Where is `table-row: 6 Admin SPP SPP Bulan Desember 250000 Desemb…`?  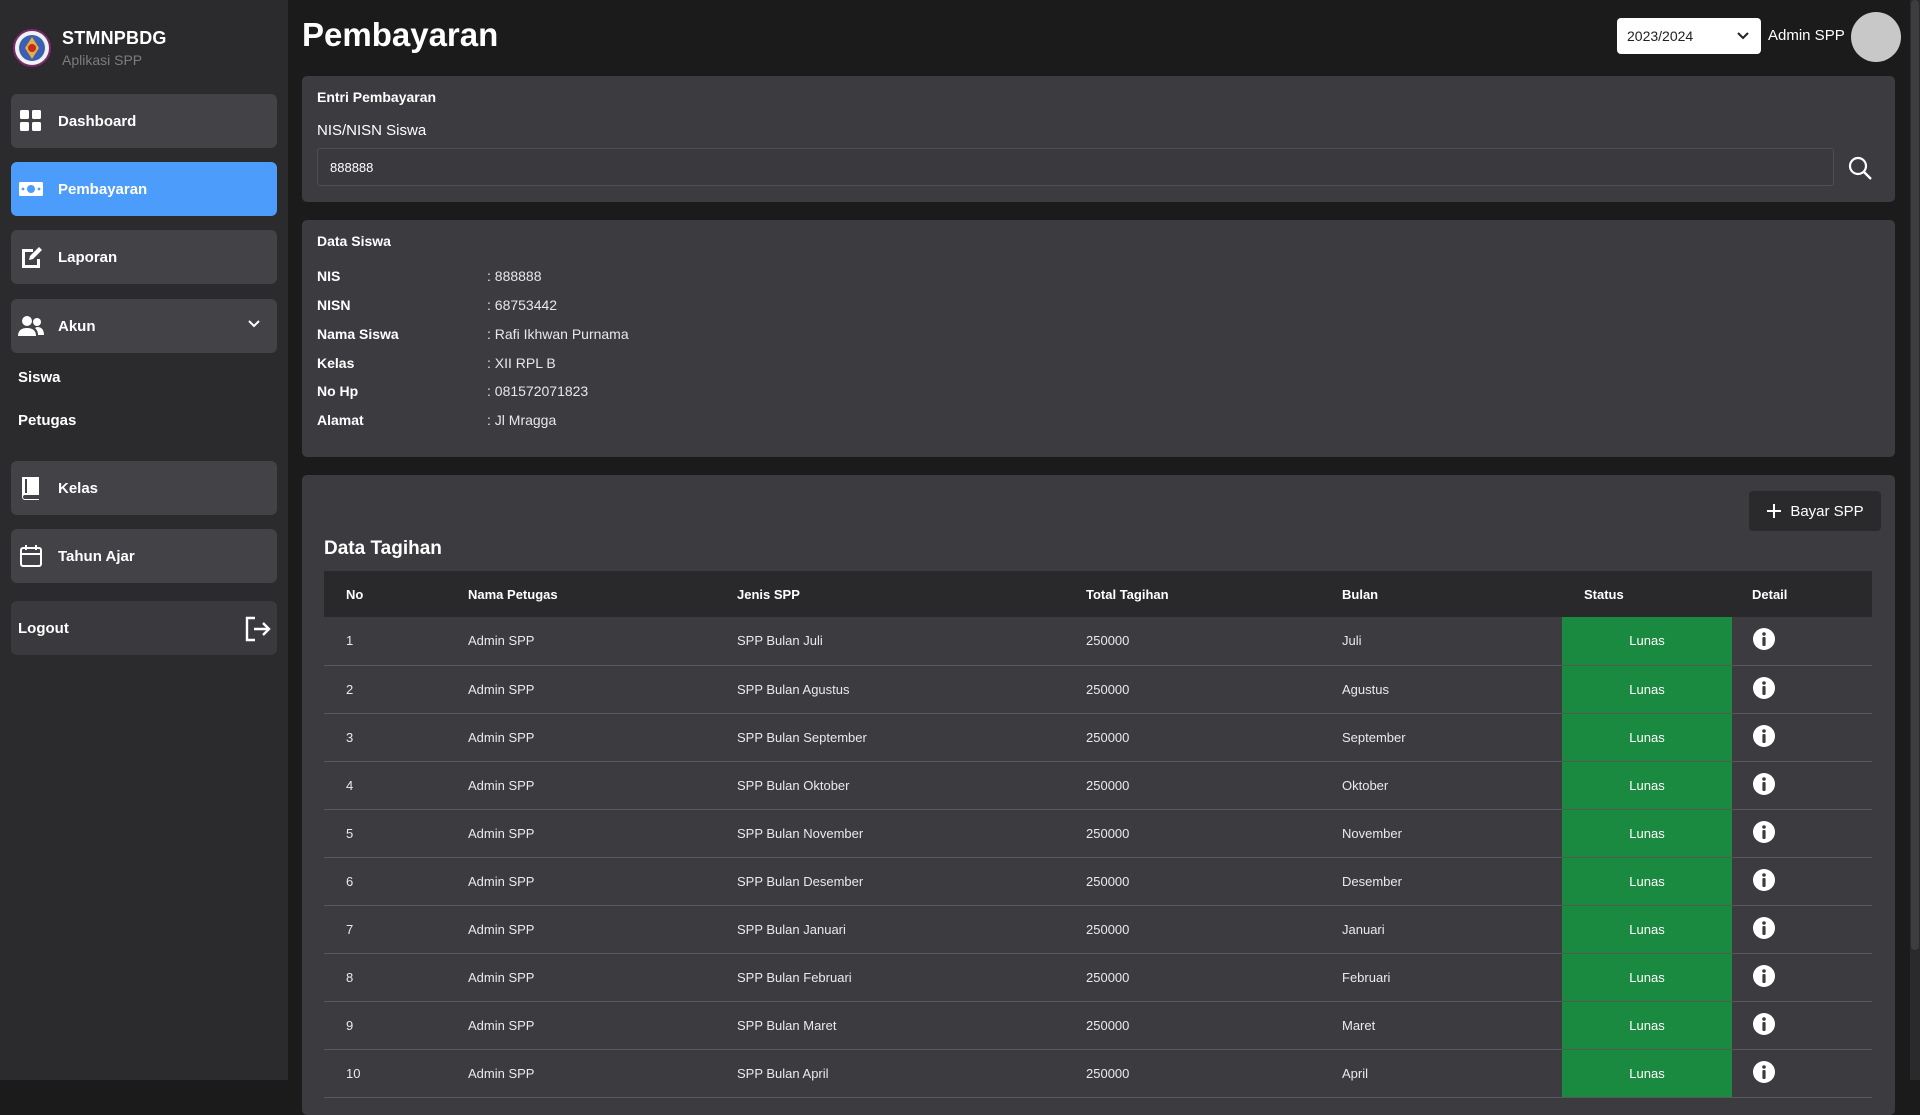 table-row: 6 Admin SPP SPP Bulan Desember 250000 Desemb… is located at coordinates (1098, 881).